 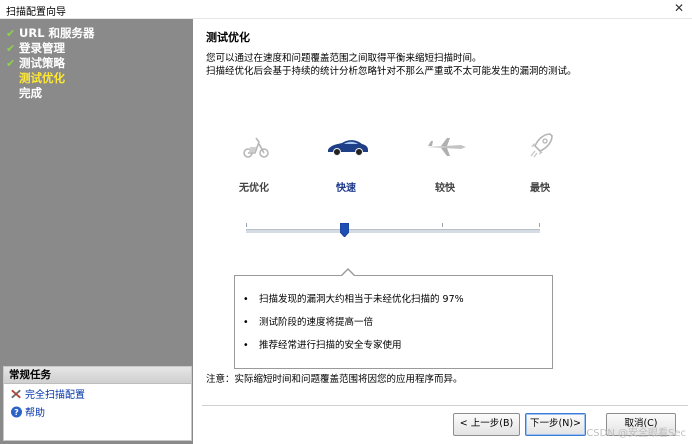 I want to click on sports-car-icon, so click(x=348, y=147).